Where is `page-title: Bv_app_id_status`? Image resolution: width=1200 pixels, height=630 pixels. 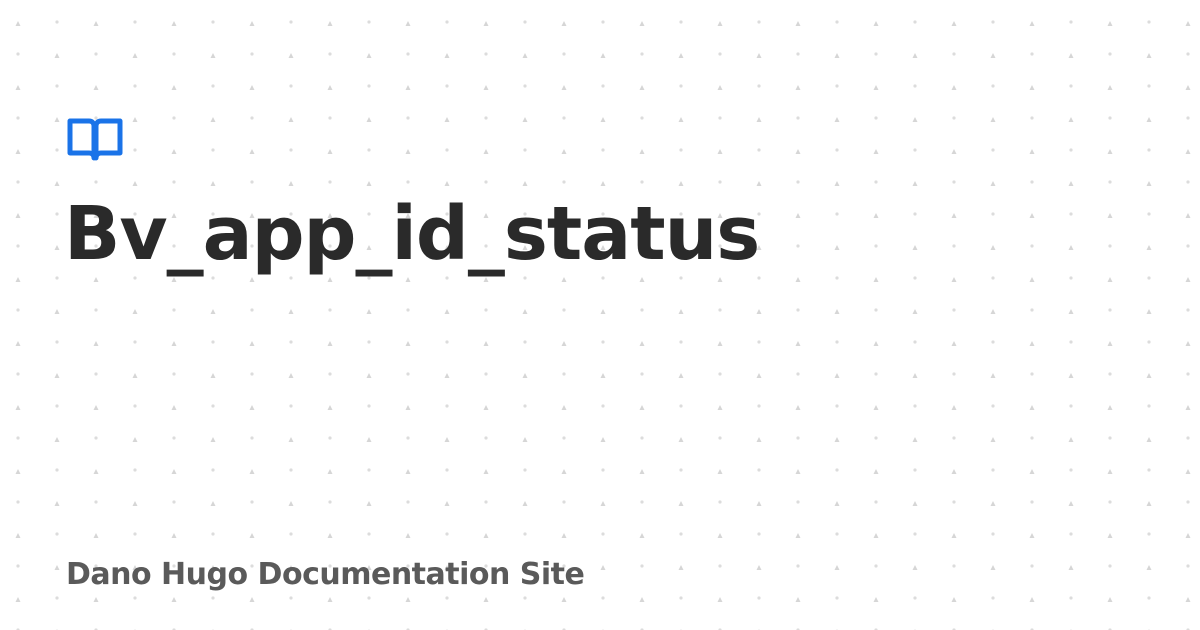
page-title: Bv_app_id_status is located at coordinates (412, 234).